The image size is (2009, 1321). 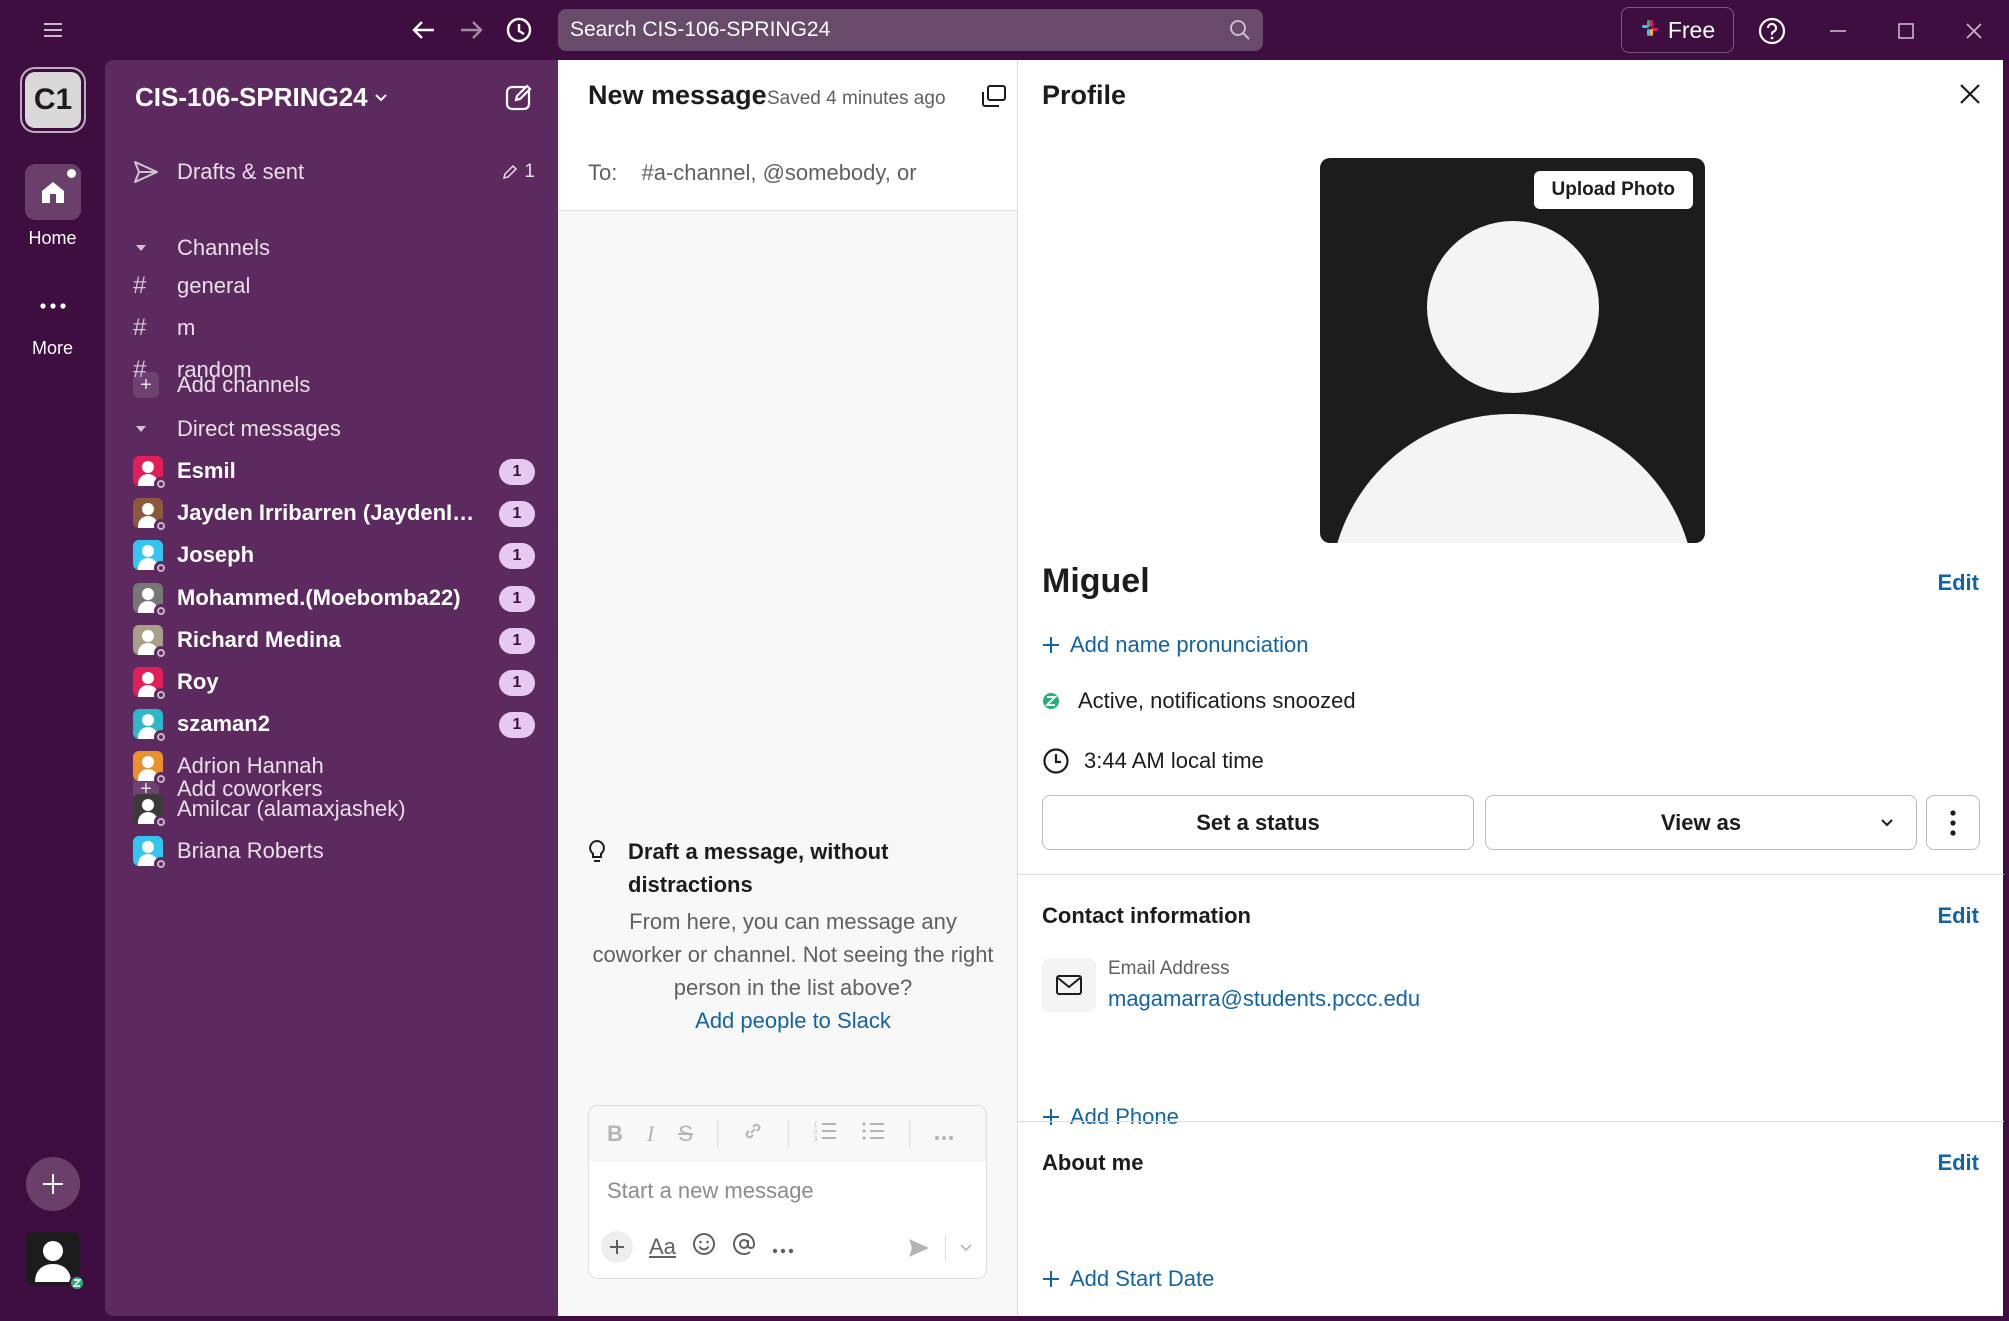 I want to click on saved-status: Saved 4 minutes ago, so click(x=856, y=98).